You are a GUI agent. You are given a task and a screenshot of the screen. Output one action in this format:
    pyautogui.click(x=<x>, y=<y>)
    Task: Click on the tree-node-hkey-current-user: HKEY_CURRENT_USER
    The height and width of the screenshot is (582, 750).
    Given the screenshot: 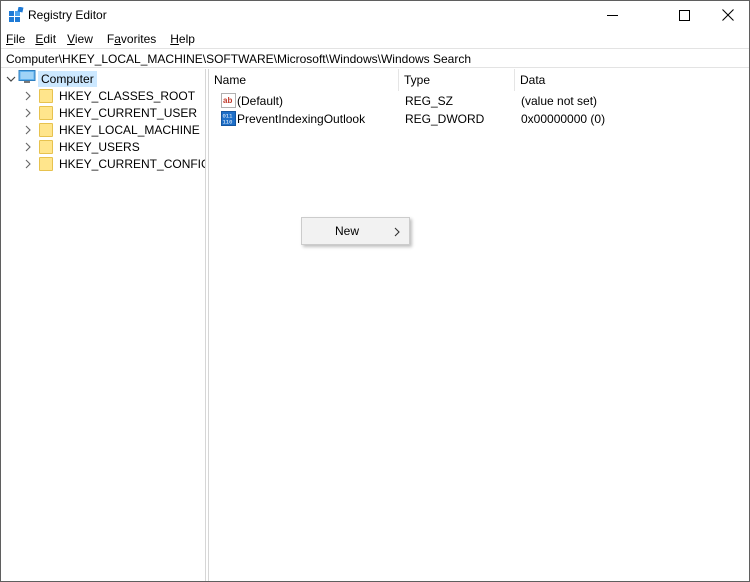 What is the action you would take?
    pyautogui.click(x=110, y=112)
    